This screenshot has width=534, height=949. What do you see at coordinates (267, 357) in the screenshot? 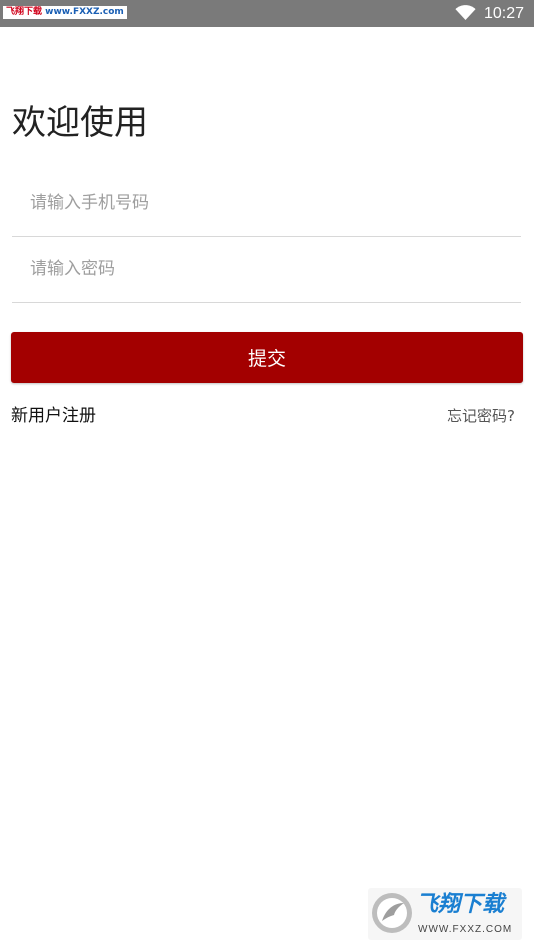
I see `submit-button: 提交` at bounding box center [267, 357].